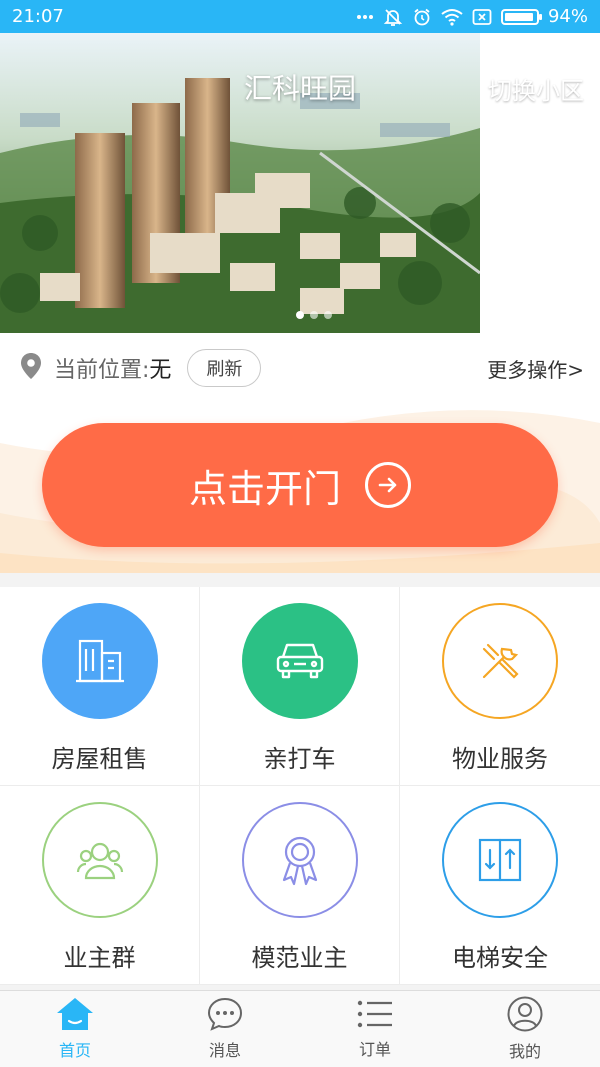  What do you see at coordinates (567, 16) in the screenshot?
I see `battery-percent: 94%` at bounding box center [567, 16].